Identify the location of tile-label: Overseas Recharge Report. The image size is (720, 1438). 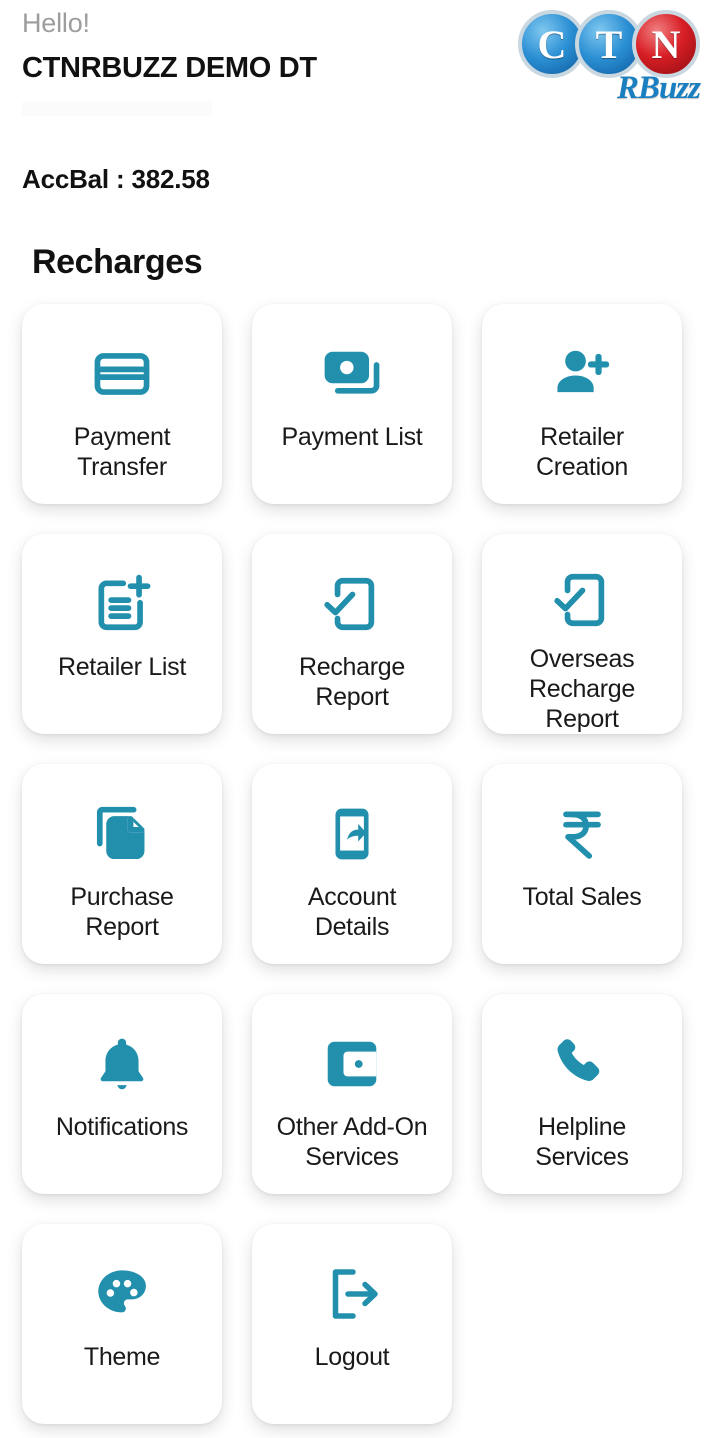
(582, 689).